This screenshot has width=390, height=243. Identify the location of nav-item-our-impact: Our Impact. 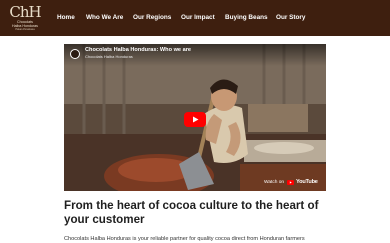
(198, 18).